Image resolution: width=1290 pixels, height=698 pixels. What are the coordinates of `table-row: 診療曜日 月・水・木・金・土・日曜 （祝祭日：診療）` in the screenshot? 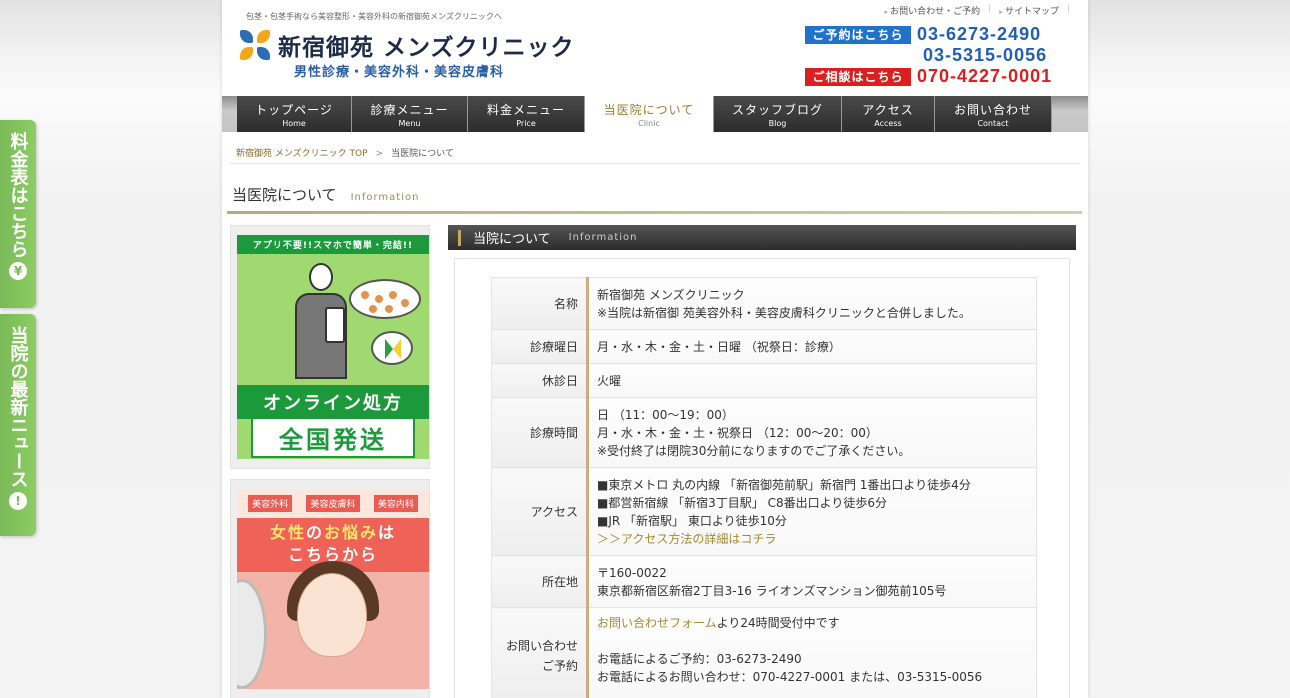 It's located at (764, 346).